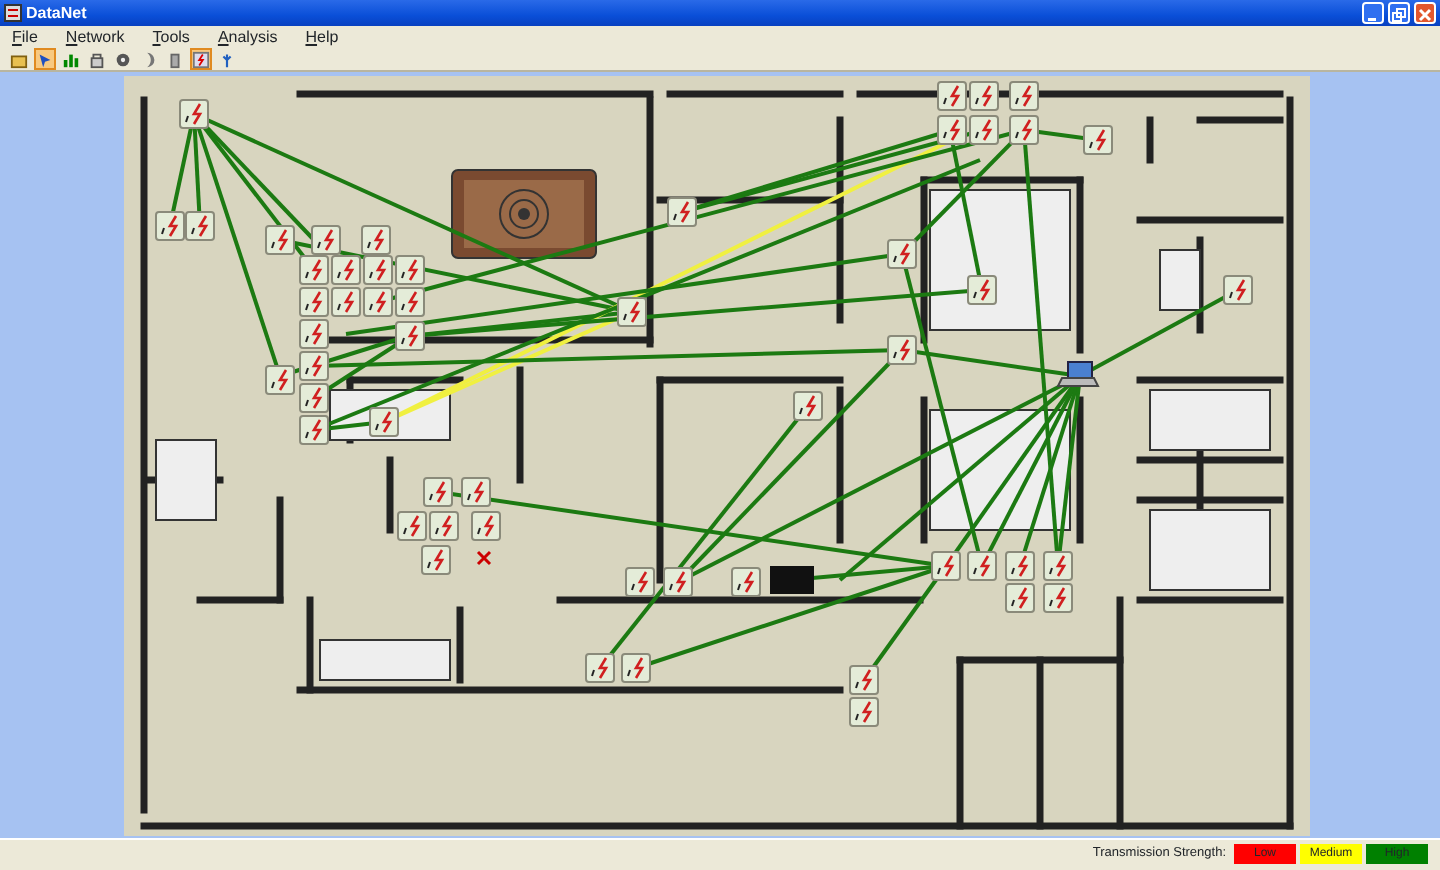 This screenshot has width=1440, height=870. Describe the element at coordinates (13, 13) in the screenshot. I see `app-icon` at that location.